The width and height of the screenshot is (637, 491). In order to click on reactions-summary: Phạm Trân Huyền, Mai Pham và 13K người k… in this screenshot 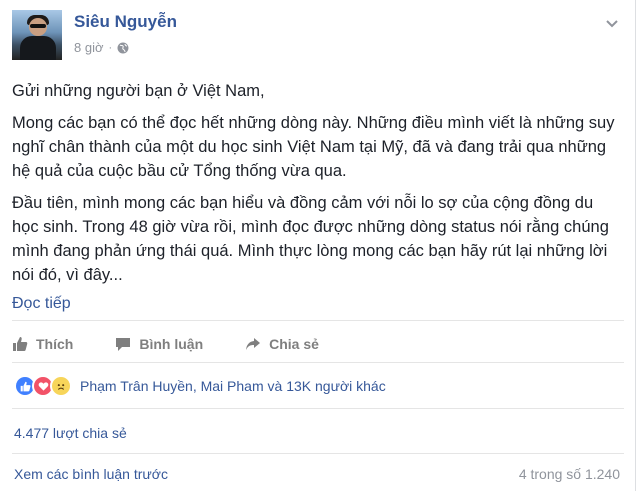, I will do `click(200, 386)`.